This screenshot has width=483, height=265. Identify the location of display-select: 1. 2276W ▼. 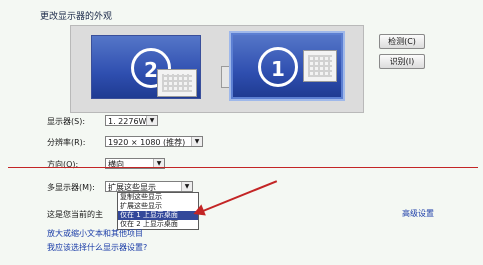
(131, 120).